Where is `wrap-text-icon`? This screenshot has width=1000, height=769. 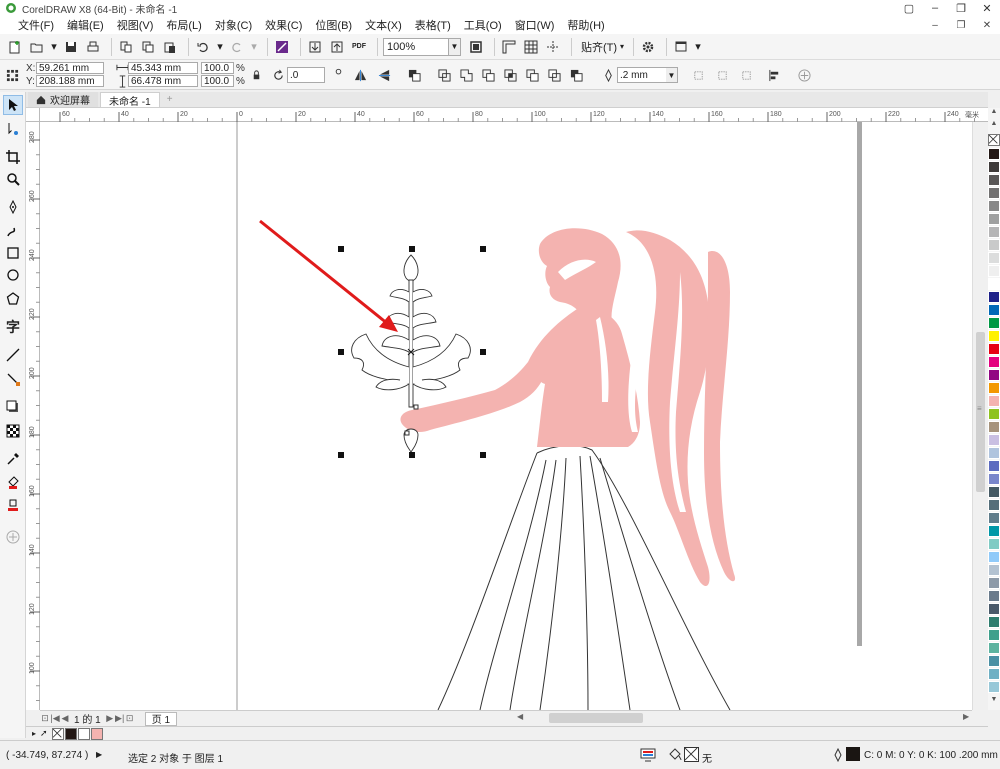 wrap-text-icon is located at coordinates (698, 75).